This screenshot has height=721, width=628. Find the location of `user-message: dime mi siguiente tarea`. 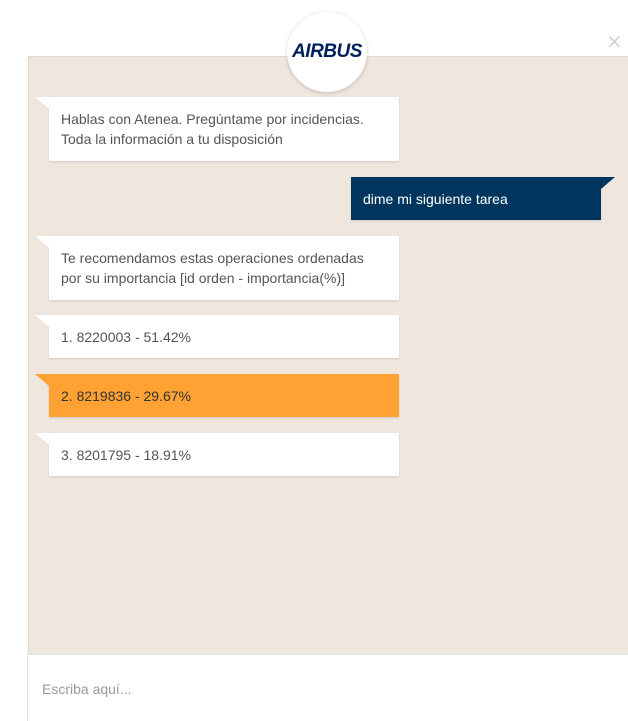

user-message: dime mi siguiente tarea is located at coordinates (483, 198).